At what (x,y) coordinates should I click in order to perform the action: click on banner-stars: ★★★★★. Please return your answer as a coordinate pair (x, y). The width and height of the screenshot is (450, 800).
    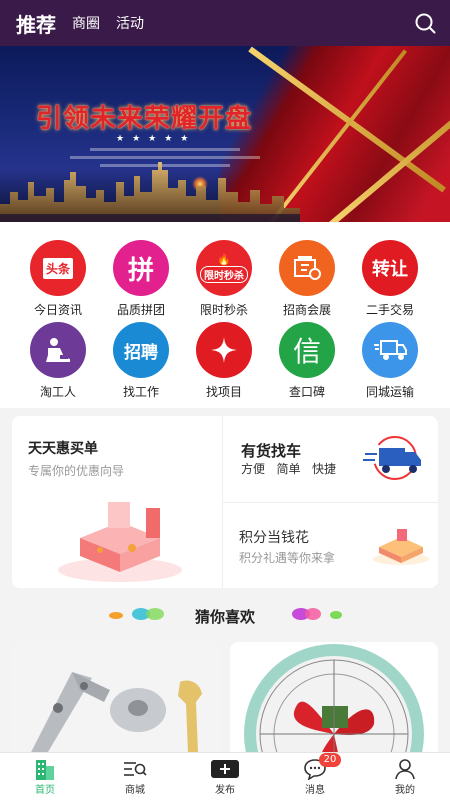
    Looking at the image, I should click on (156, 139).